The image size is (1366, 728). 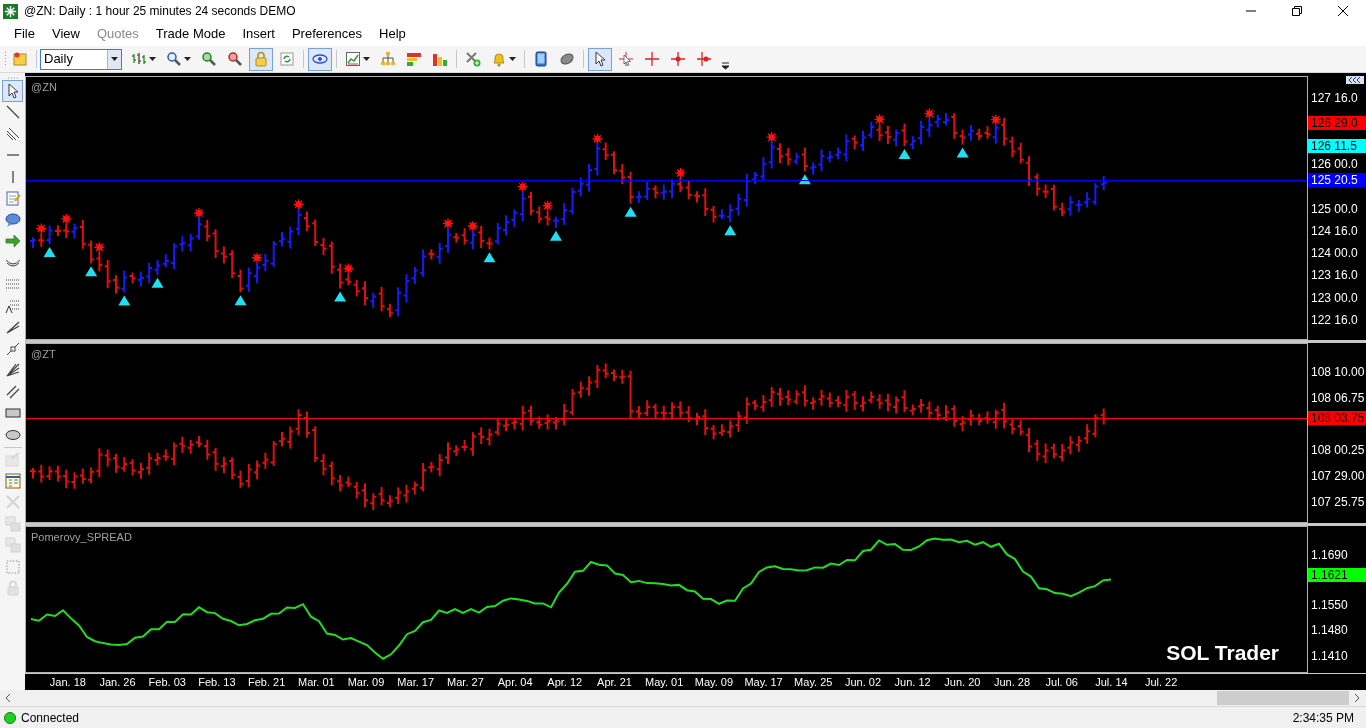 What do you see at coordinates (392, 34) in the screenshot?
I see `menu-item: Help` at bounding box center [392, 34].